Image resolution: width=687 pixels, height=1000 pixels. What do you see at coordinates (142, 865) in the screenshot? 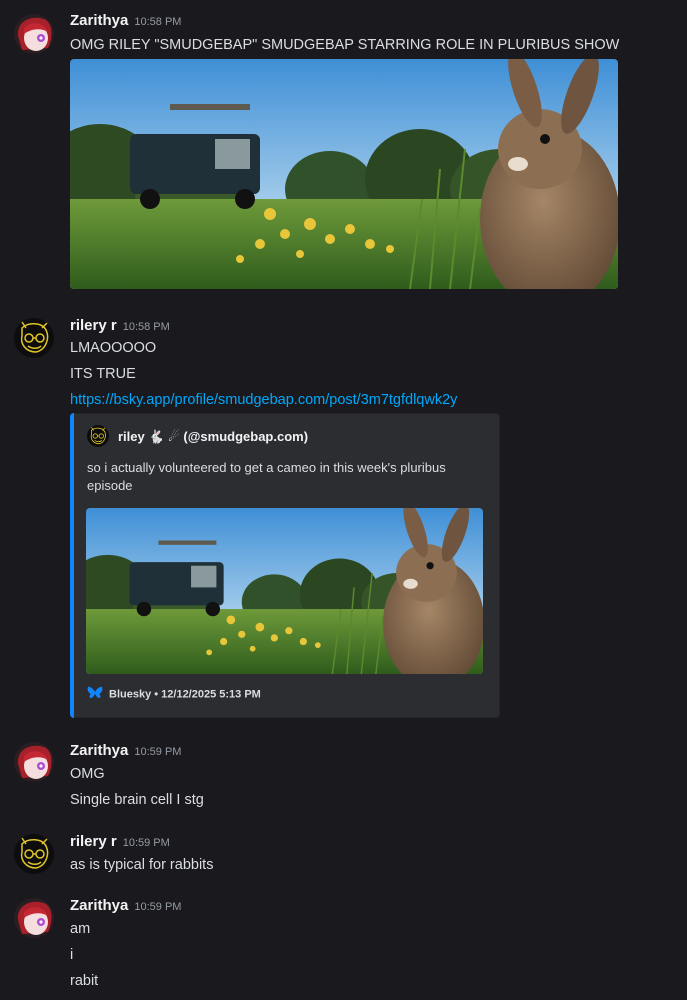
I see `message-text: as is typical for rabbits` at bounding box center [142, 865].